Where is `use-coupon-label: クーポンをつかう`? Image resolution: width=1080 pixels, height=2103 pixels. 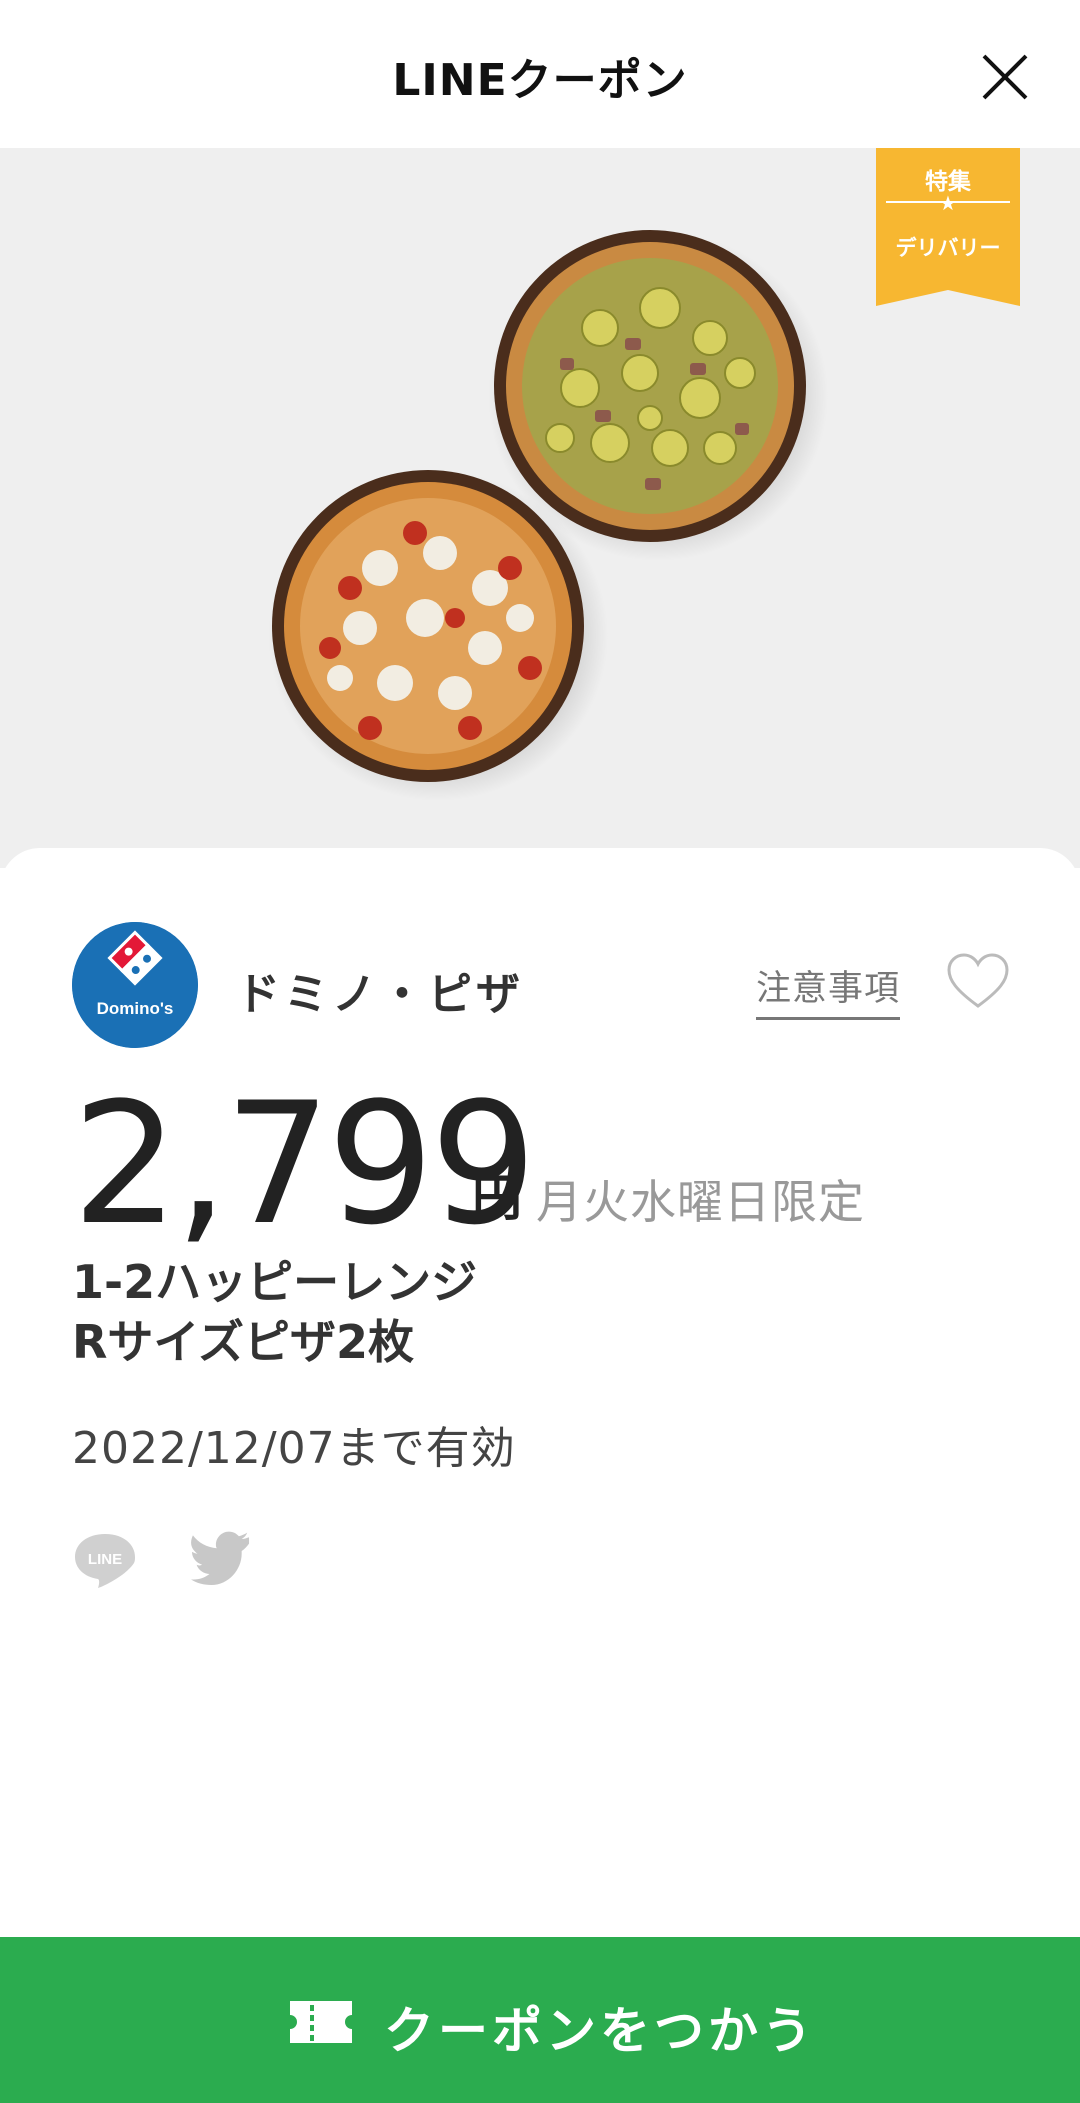 use-coupon-label: クーポンをつかう is located at coordinates (600, 2031).